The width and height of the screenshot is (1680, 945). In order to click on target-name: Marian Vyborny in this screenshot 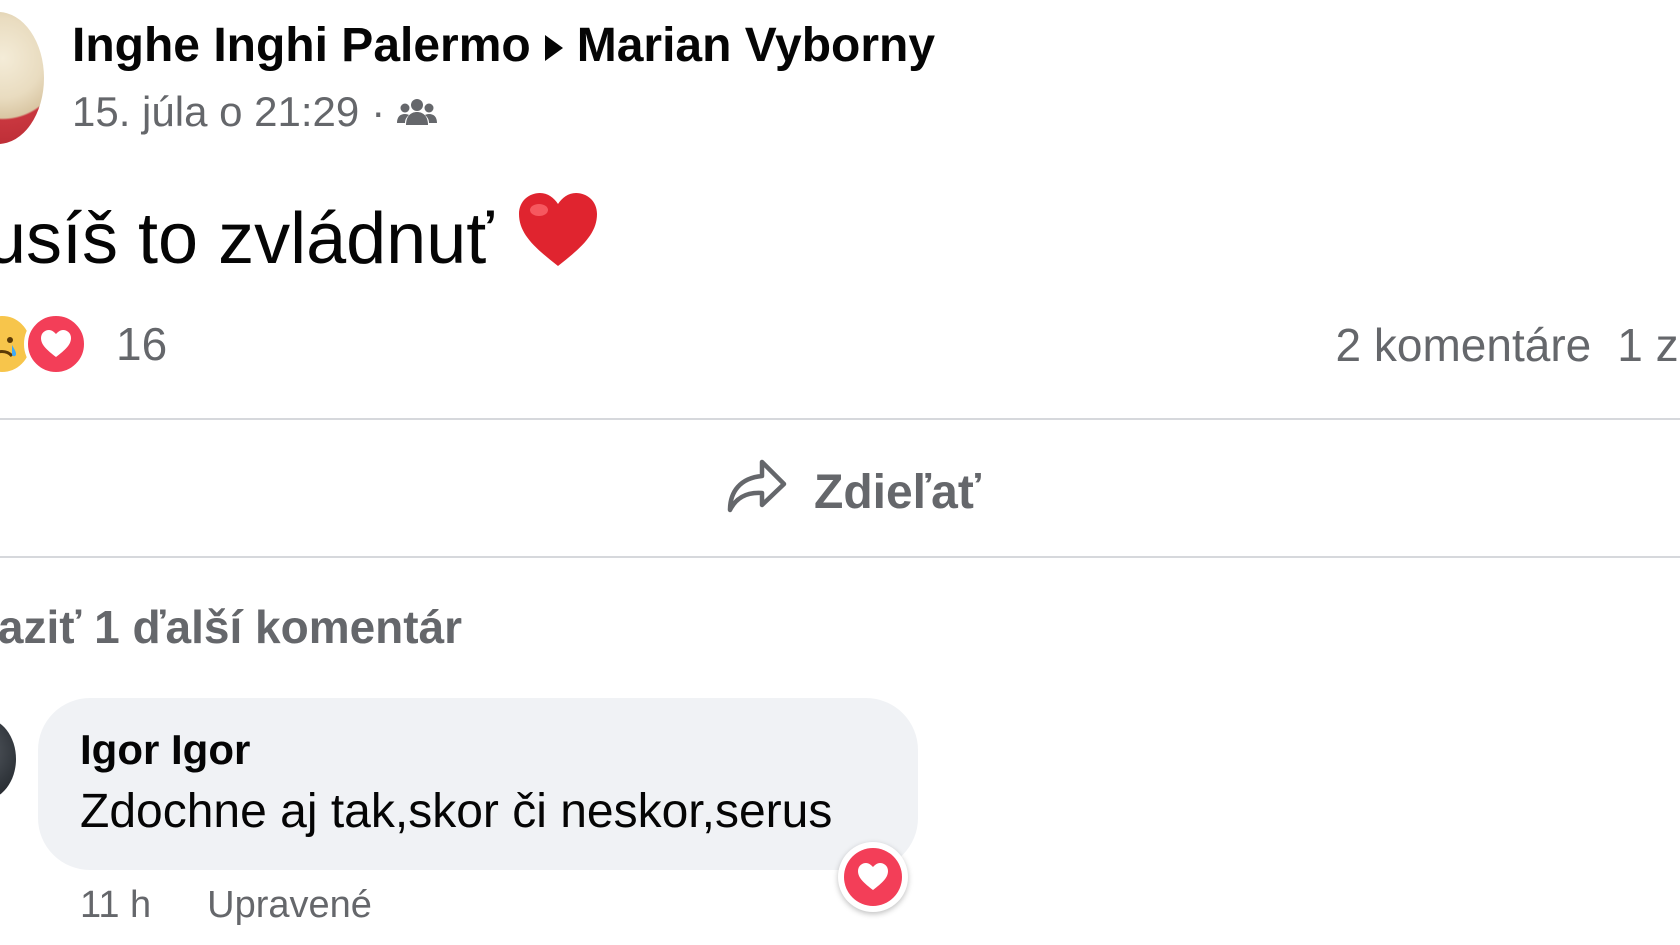, I will do `click(756, 45)`.